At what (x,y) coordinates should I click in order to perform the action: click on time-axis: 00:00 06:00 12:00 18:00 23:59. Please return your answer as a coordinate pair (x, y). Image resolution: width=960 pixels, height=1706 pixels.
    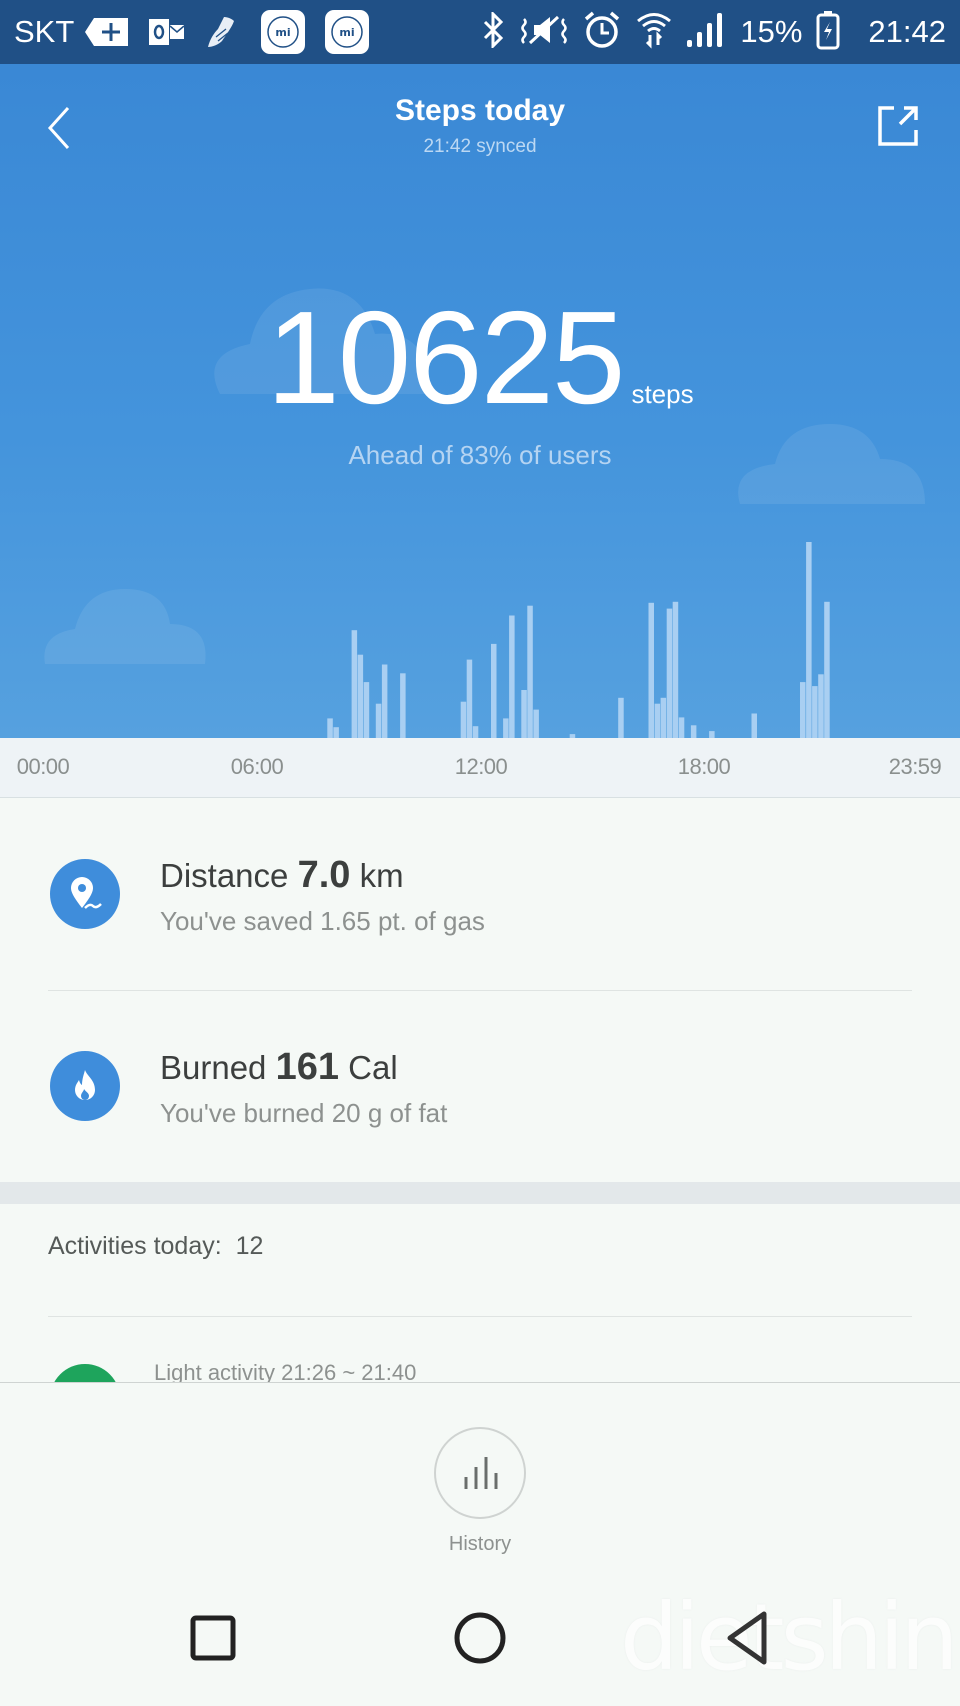
    Looking at the image, I should click on (480, 768).